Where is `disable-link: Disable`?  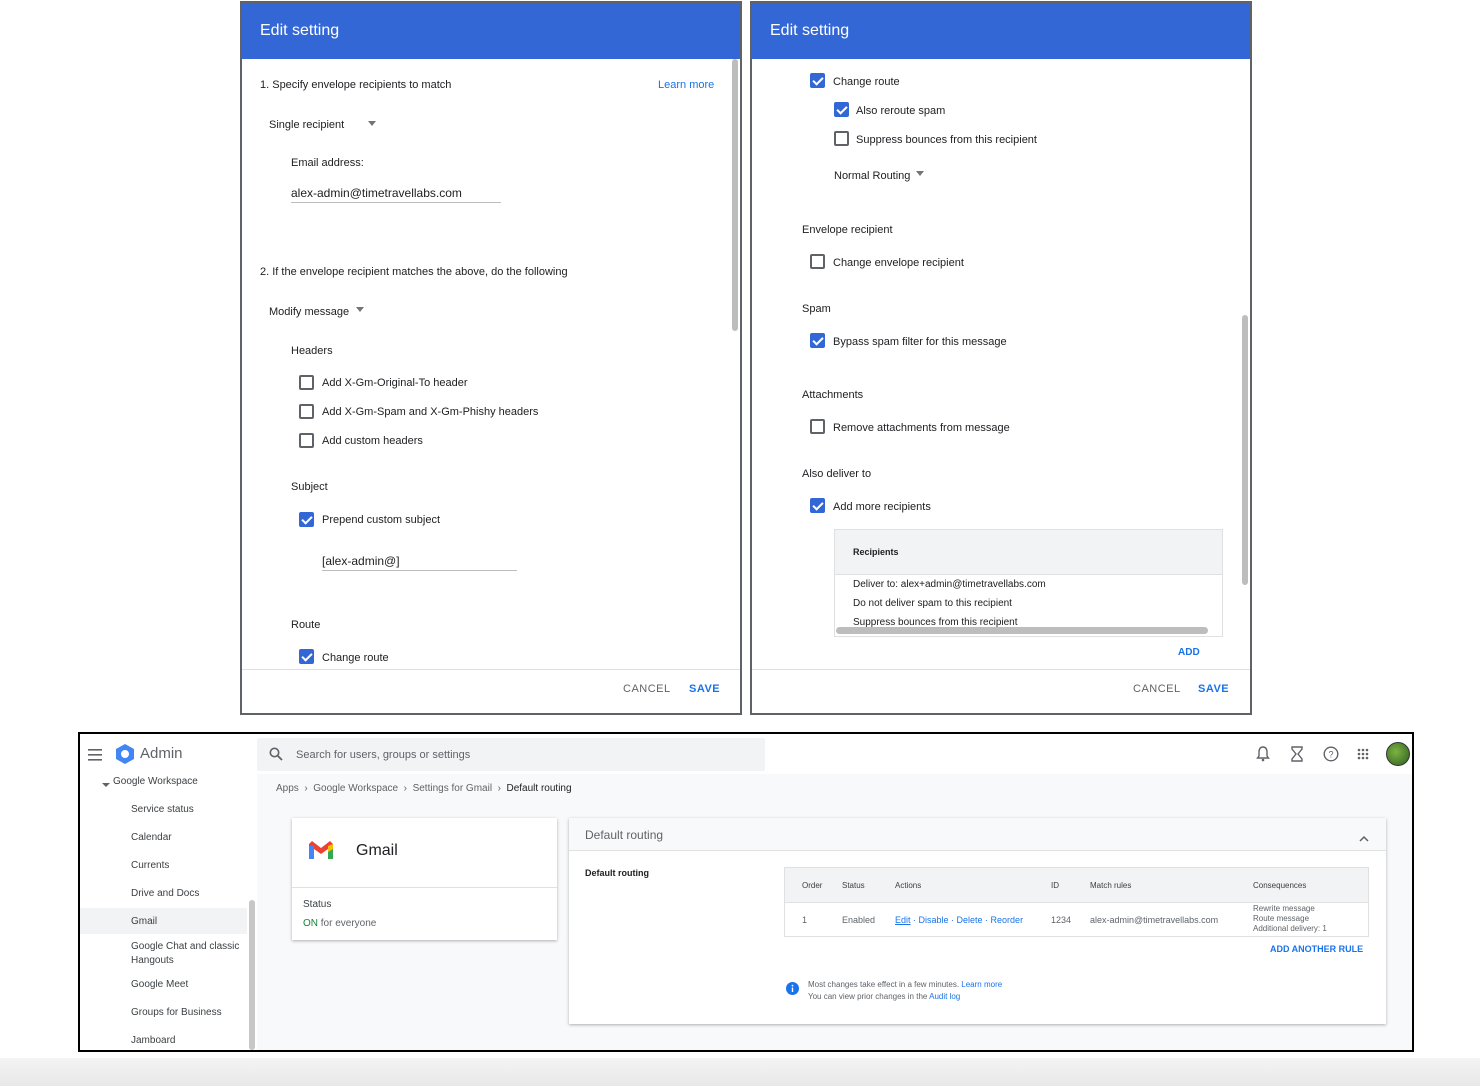 disable-link: Disable is located at coordinates (934, 920).